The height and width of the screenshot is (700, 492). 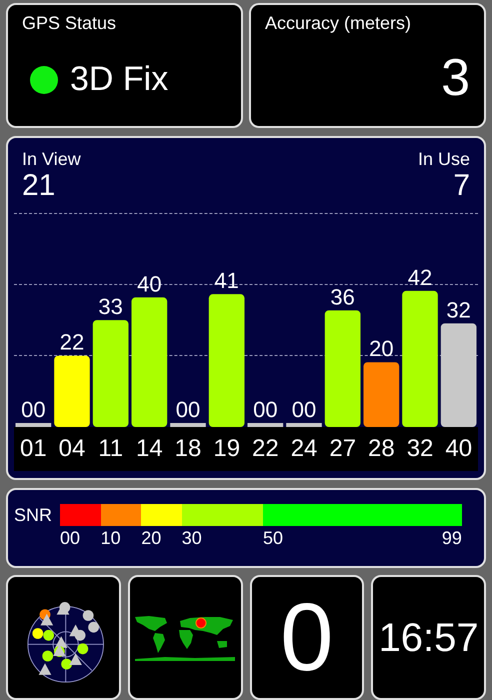 I want to click on accuracy-label: Accuracy (meters), so click(x=338, y=23).